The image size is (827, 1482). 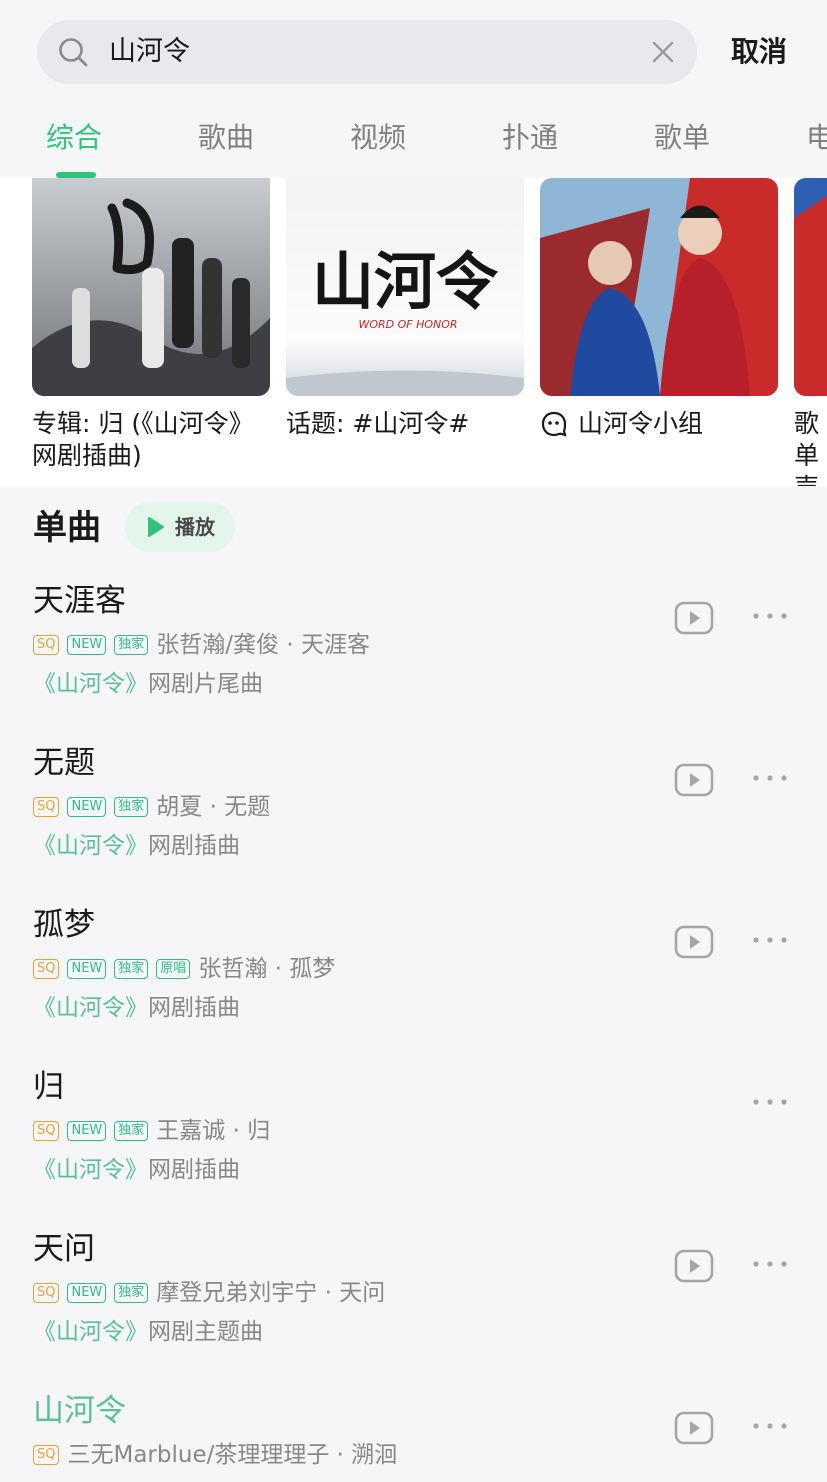 What do you see at coordinates (151, 287) in the screenshot?
I see `album-cover` at bounding box center [151, 287].